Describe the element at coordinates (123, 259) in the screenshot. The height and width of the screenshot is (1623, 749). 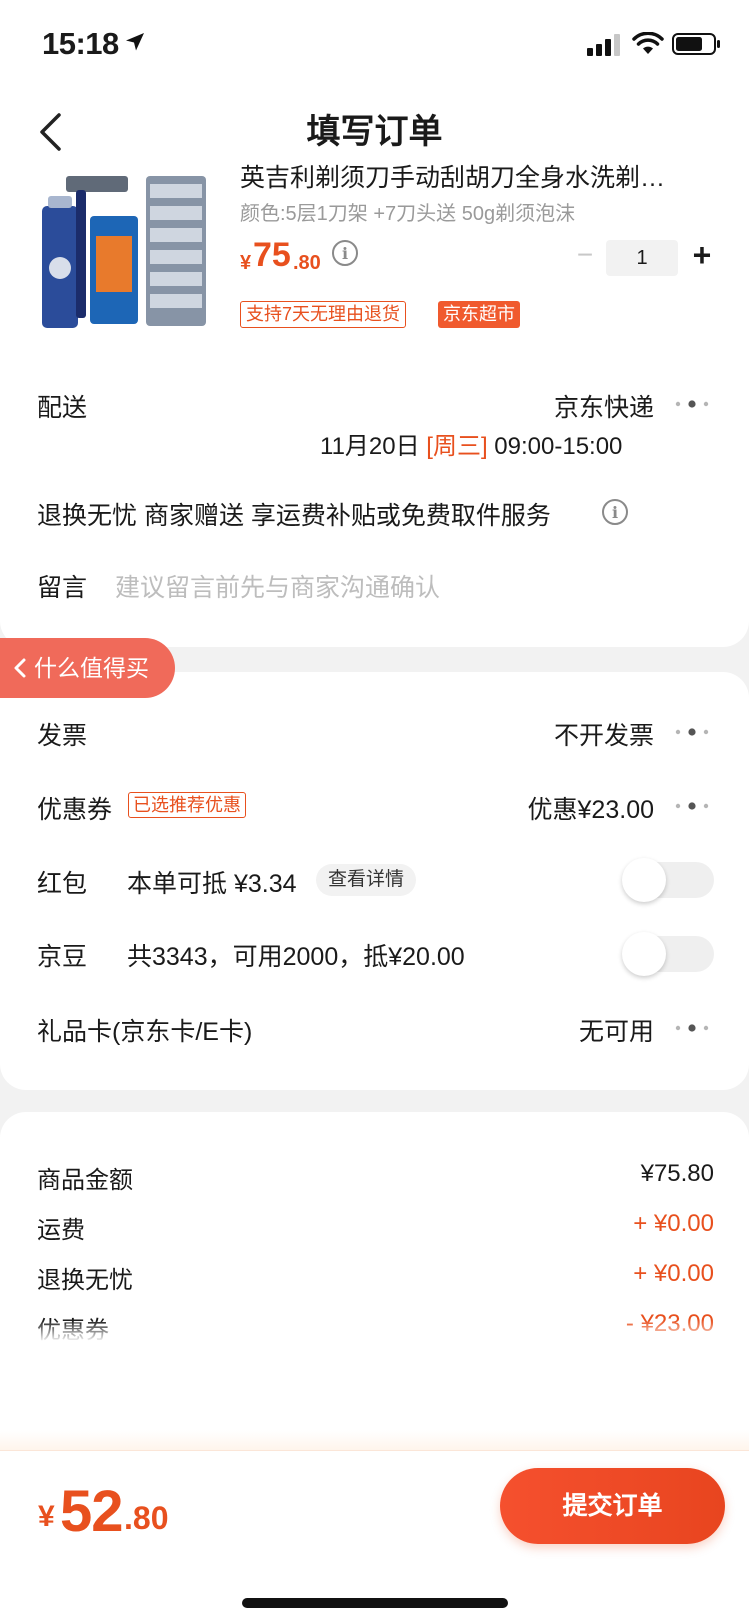
I see `product-image` at that location.